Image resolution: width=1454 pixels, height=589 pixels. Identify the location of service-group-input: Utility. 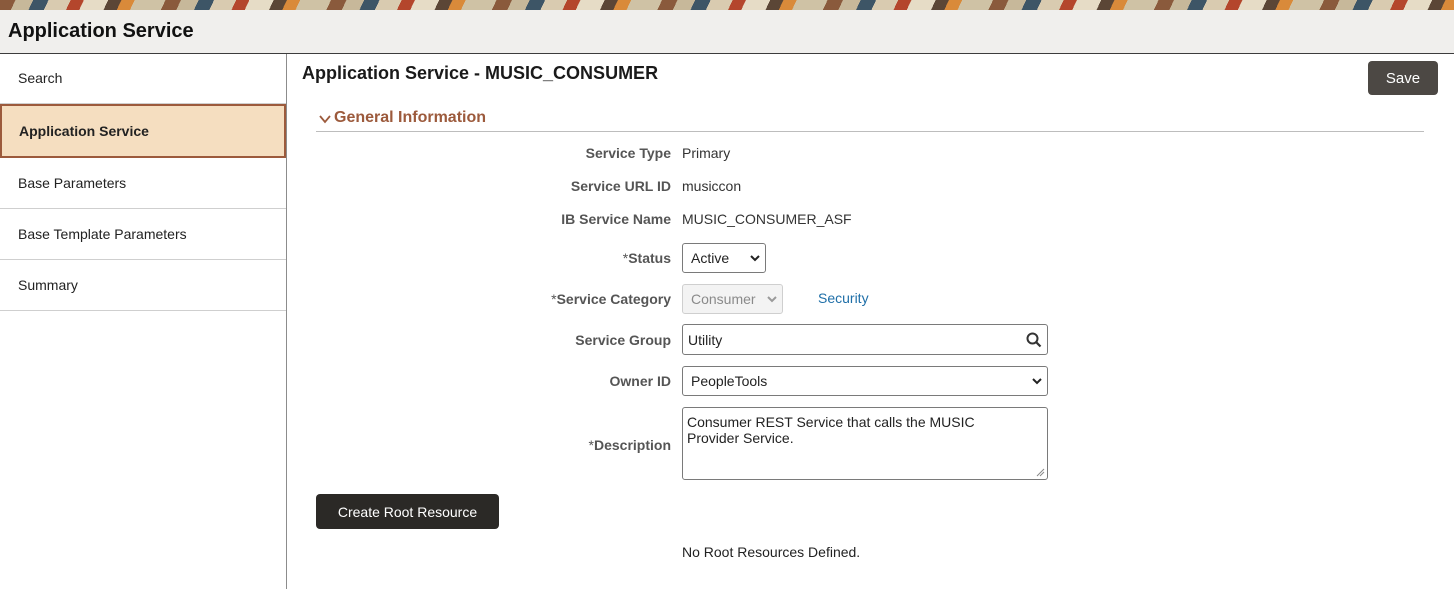
(865, 339).